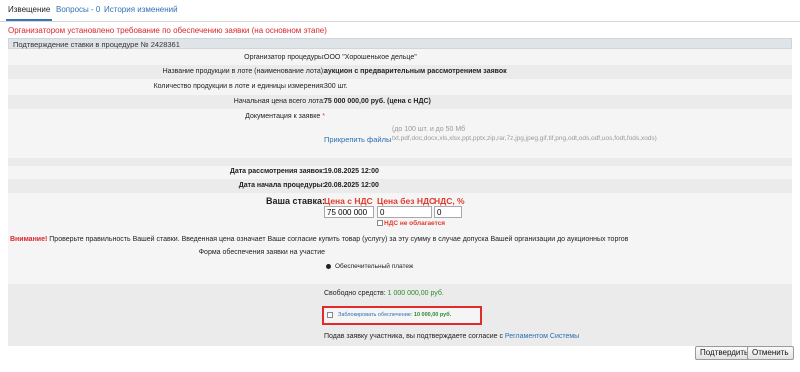 Image resolution: width=800 pixels, height=372 pixels. Describe the element at coordinates (406, 201) in the screenshot. I see `price-without-vat-label: Цена без НДС` at that location.